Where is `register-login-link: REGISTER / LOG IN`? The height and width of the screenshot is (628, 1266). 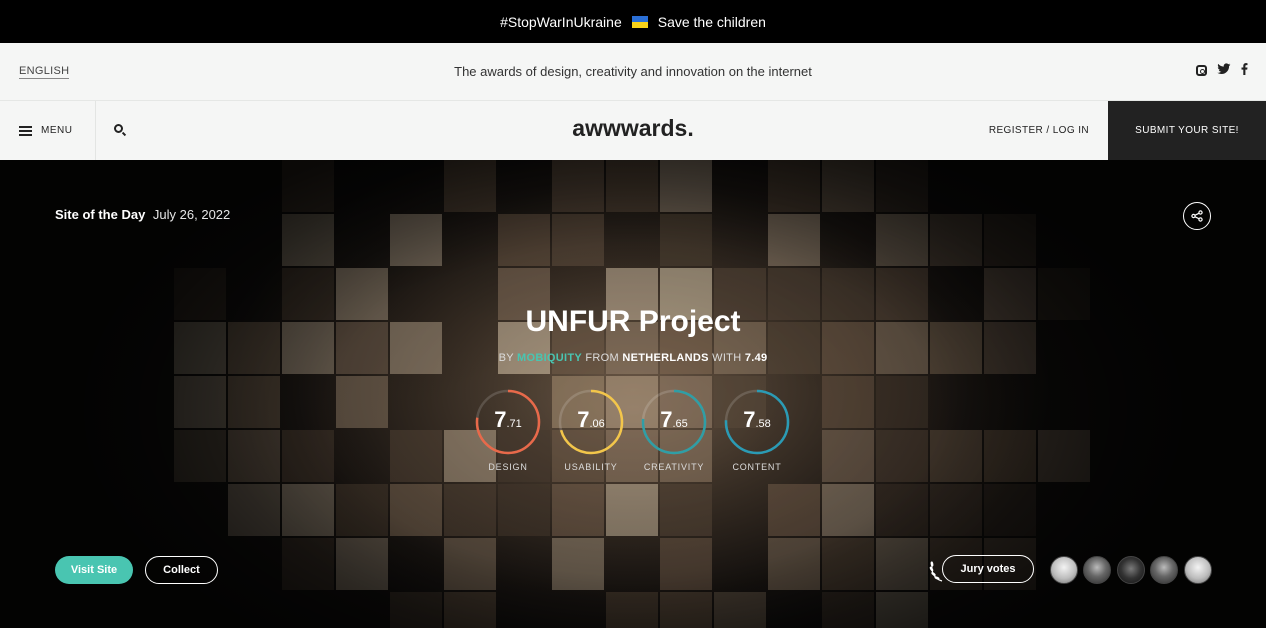
register-login-link: REGISTER / LOG IN is located at coordinates (1039, 130).